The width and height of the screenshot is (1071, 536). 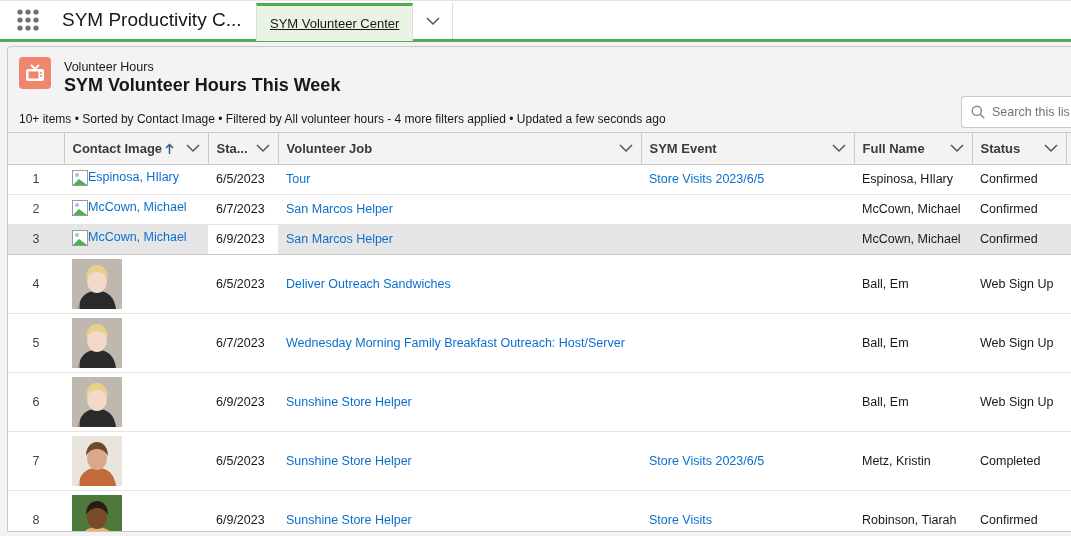 What do you see at coordinates (36, 401) in the screenshot?
I see `row-number: 6` at bounding box center [36, 401].